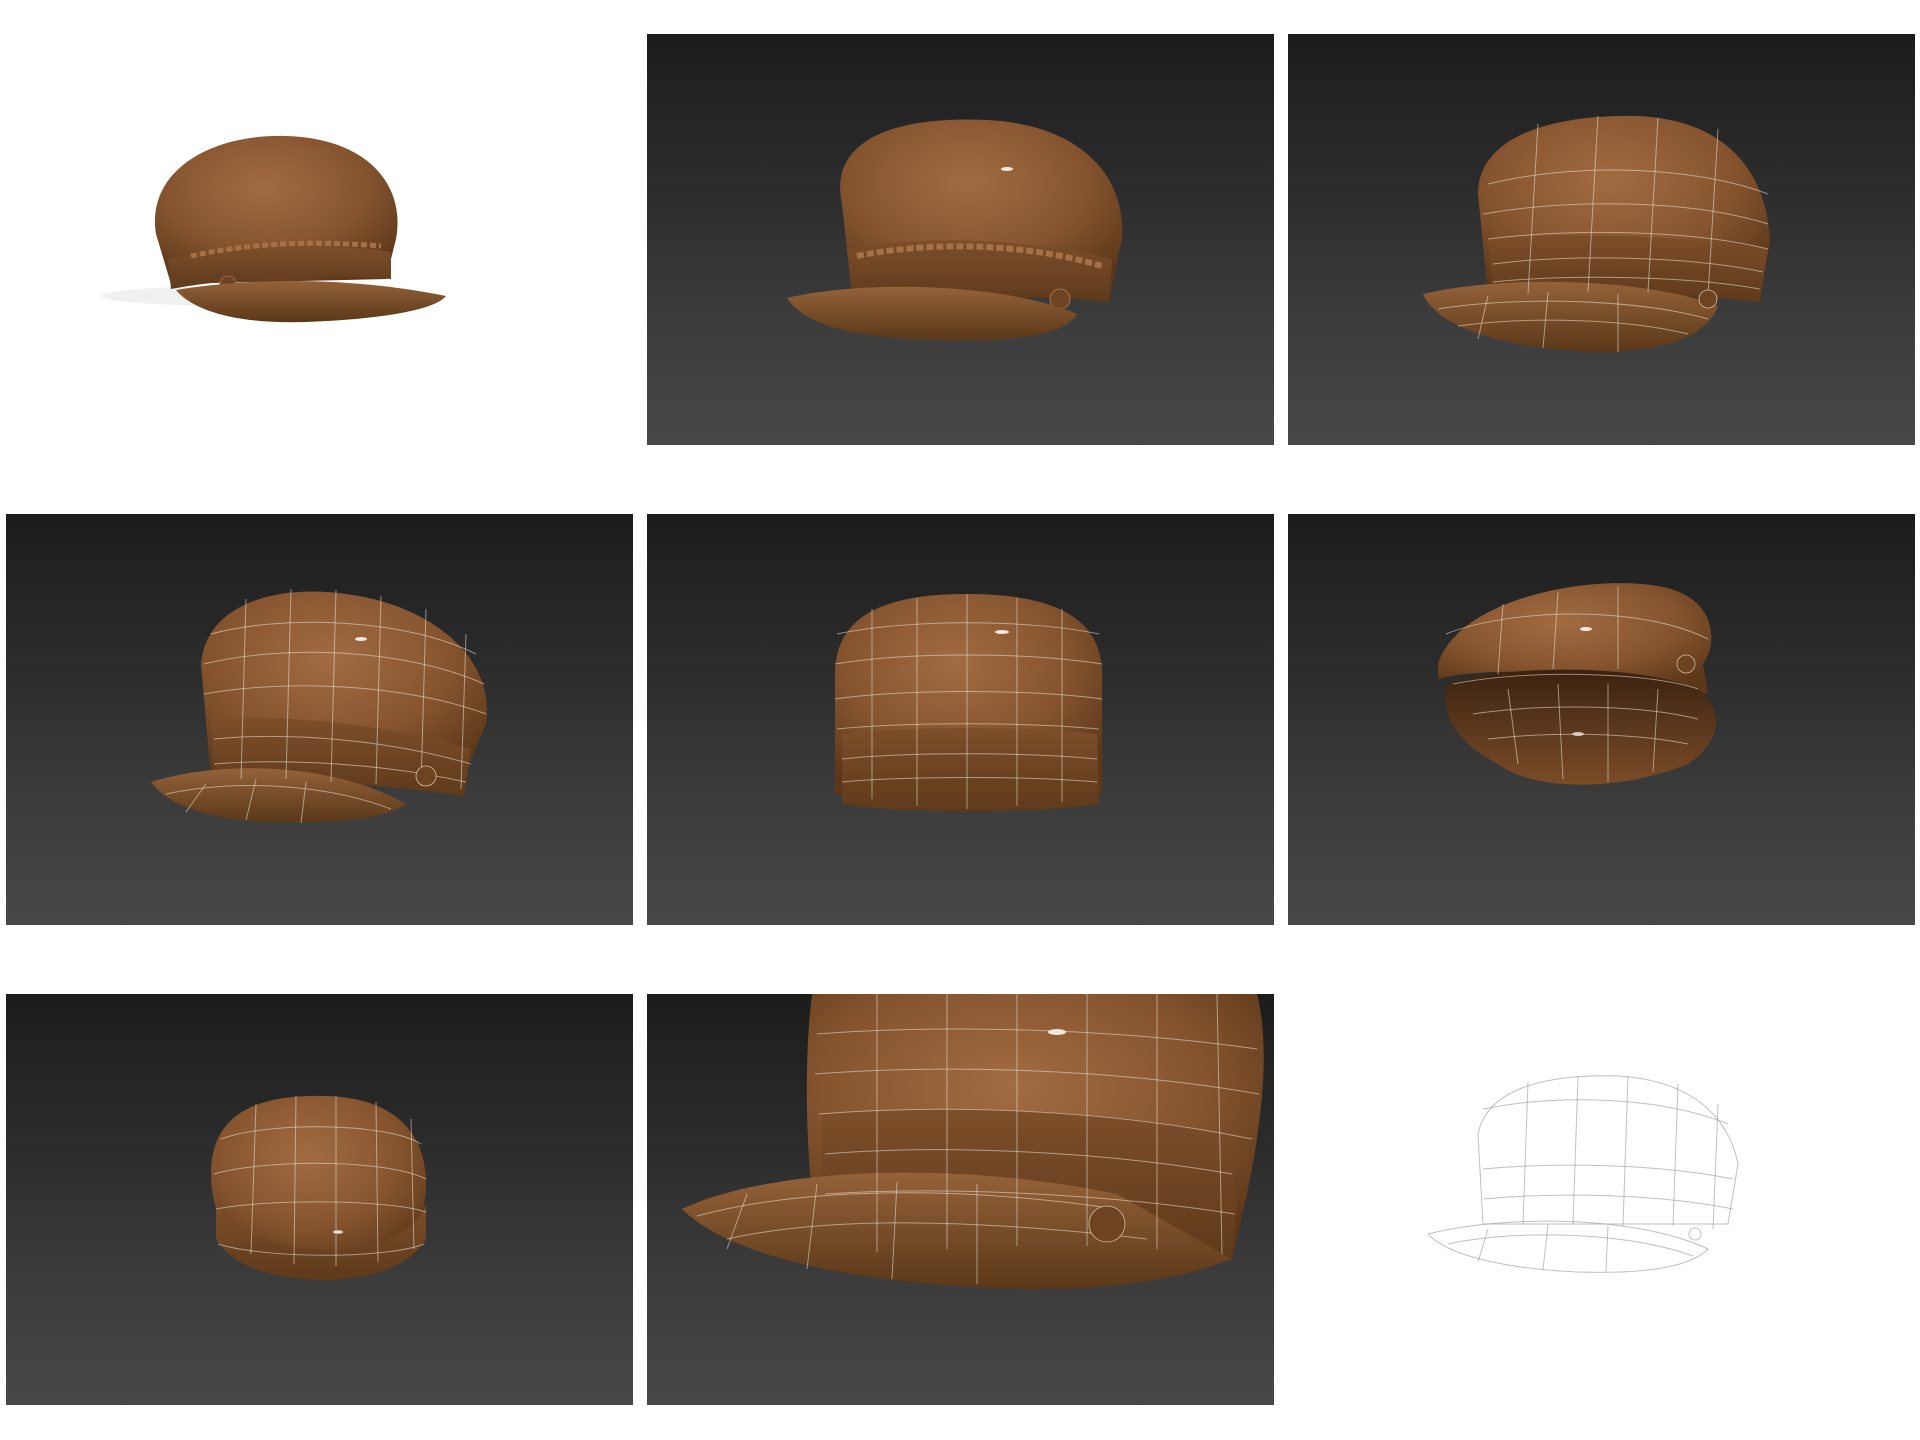 This screenshot has width=1920, height=1440. I want to click on render-tile-wireframe-top, so click(319, 1199).